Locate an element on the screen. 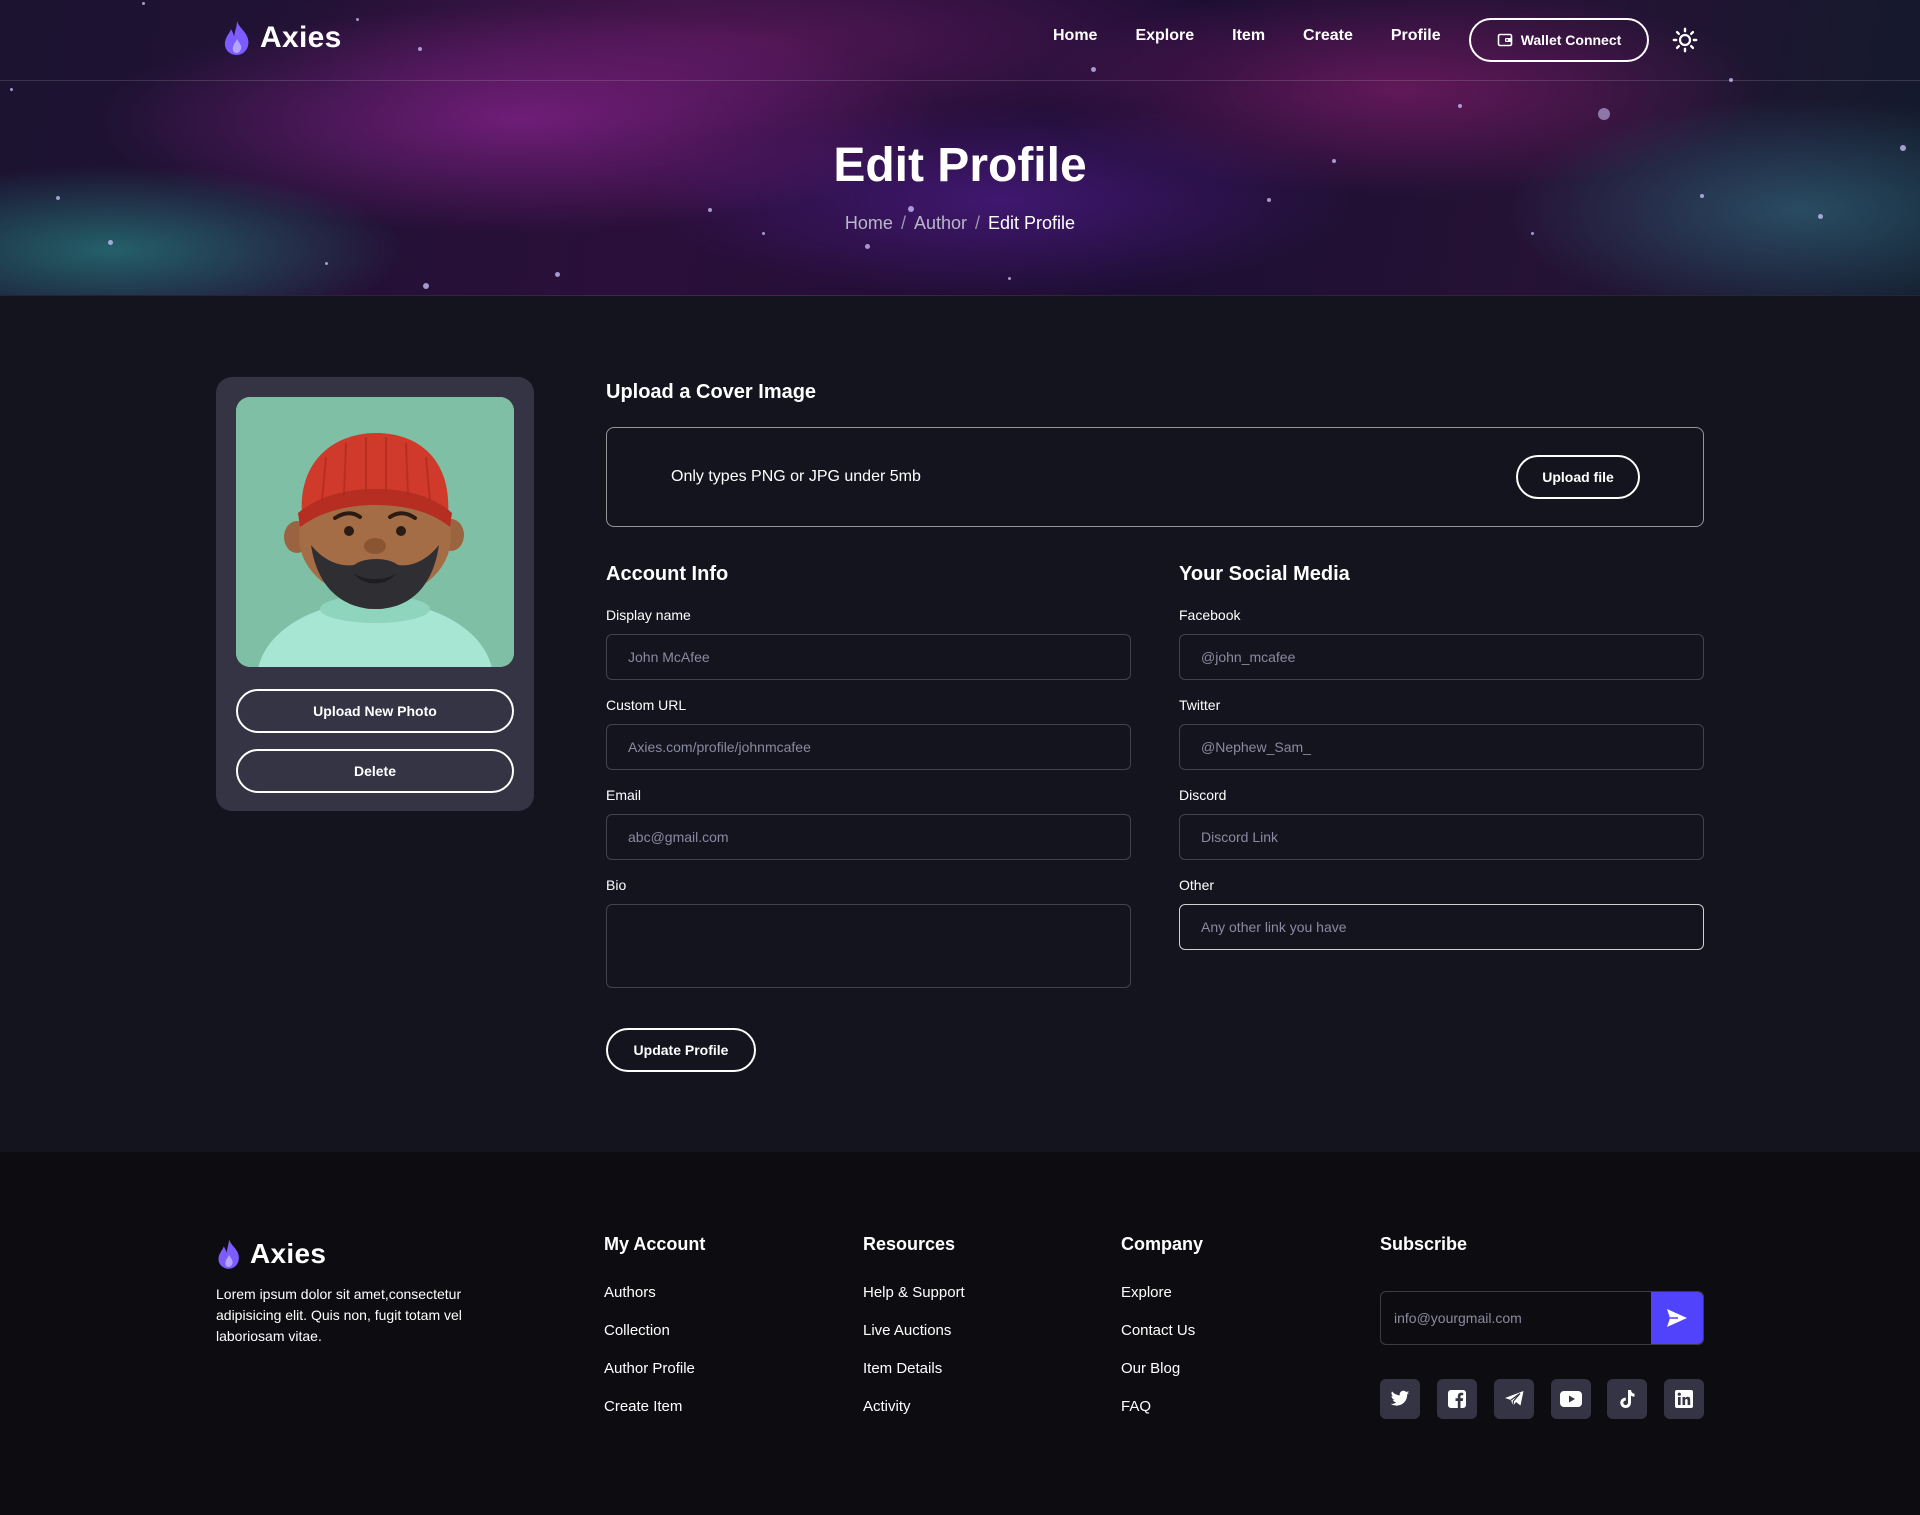 This screenshot has height=1515, width=1920. footer-link-faq: FAQ is located at coordinates (1136, 1406).